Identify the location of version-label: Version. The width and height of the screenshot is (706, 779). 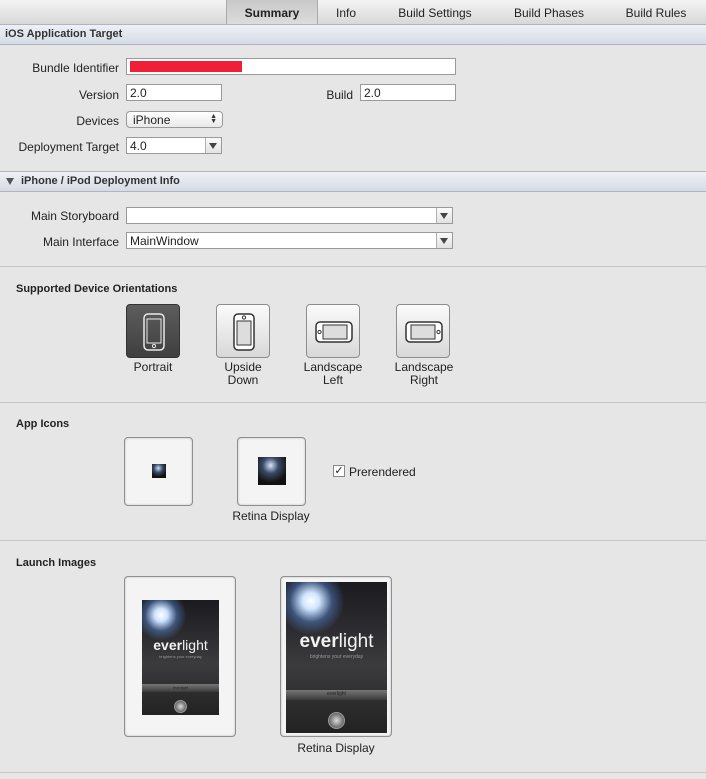
(98, 95).